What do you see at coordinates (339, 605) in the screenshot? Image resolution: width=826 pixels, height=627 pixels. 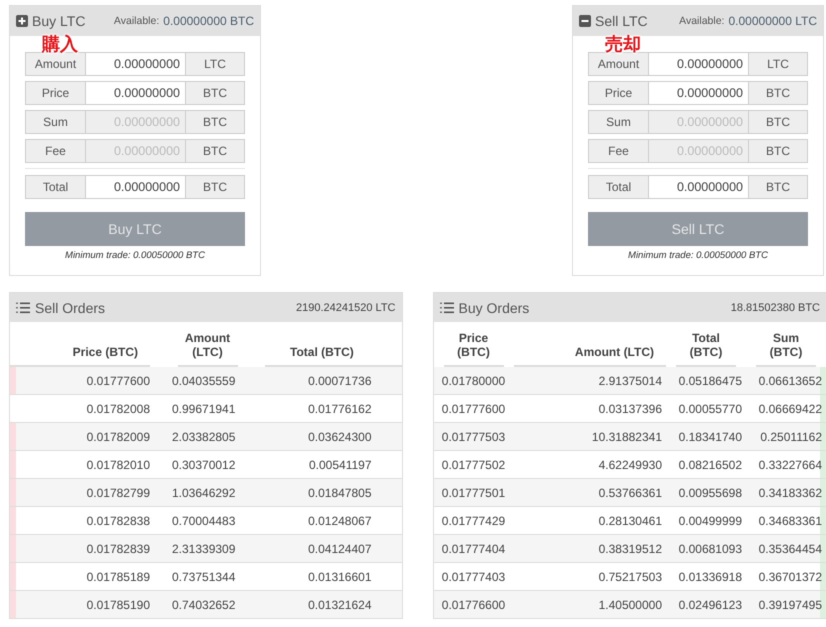 I see `table-cell-text: 0.01321624` at bounding box center [339, 605].